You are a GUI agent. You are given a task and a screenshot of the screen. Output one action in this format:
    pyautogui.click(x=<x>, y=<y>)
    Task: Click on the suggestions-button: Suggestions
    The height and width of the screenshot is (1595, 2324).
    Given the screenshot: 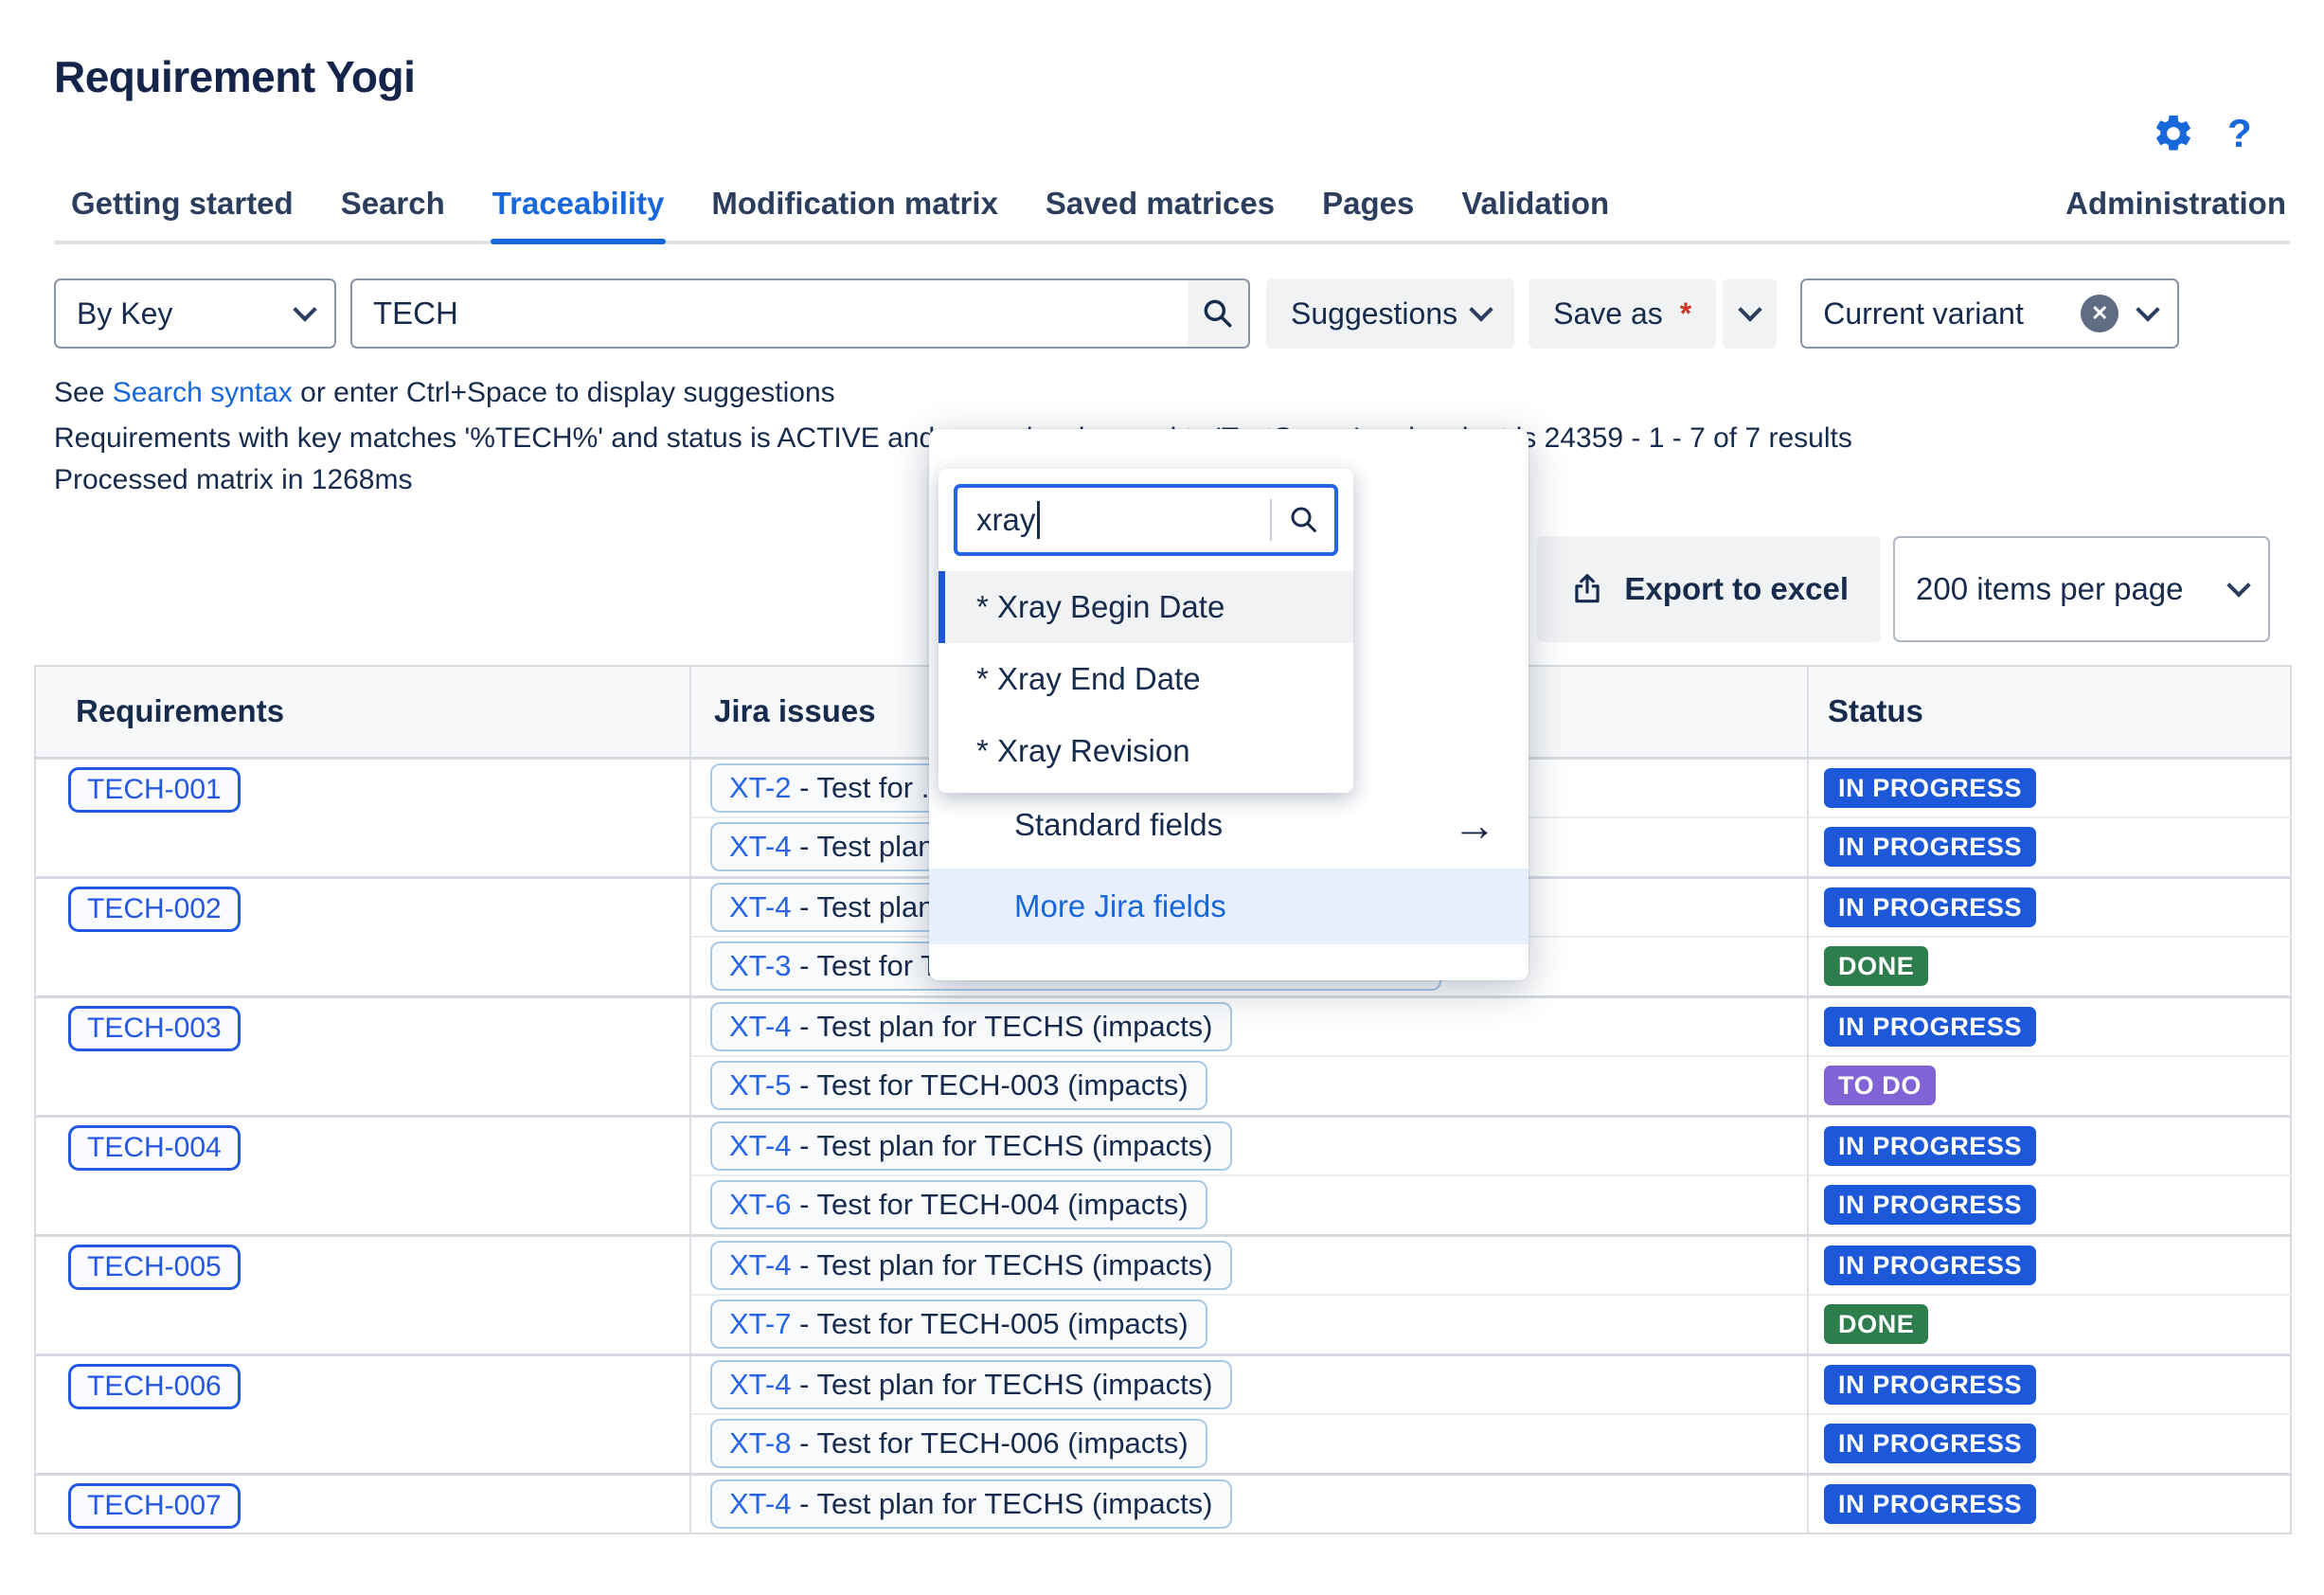 What is the action you would take?
    pyautogui.click(x=1391, y=314)
    